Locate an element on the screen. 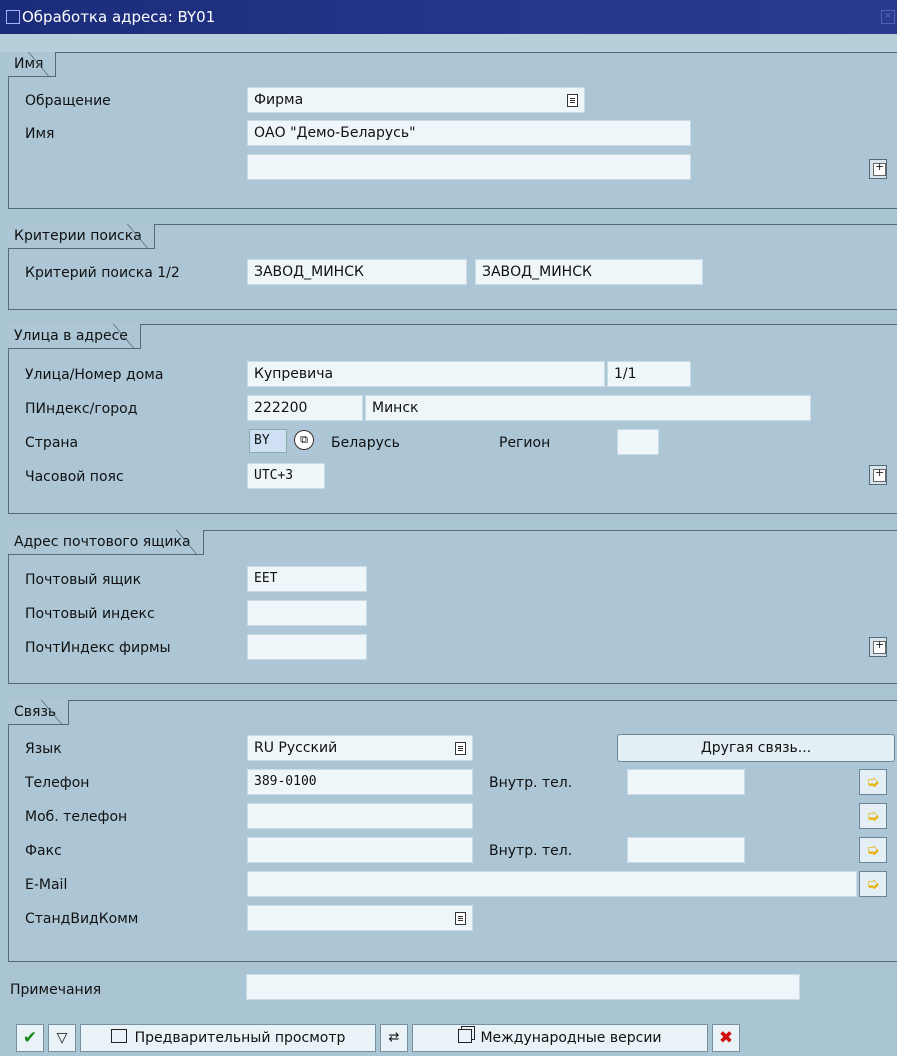 The image size is (897, 1056). salutation-label: Обращение is located at coordinates (68, 101).